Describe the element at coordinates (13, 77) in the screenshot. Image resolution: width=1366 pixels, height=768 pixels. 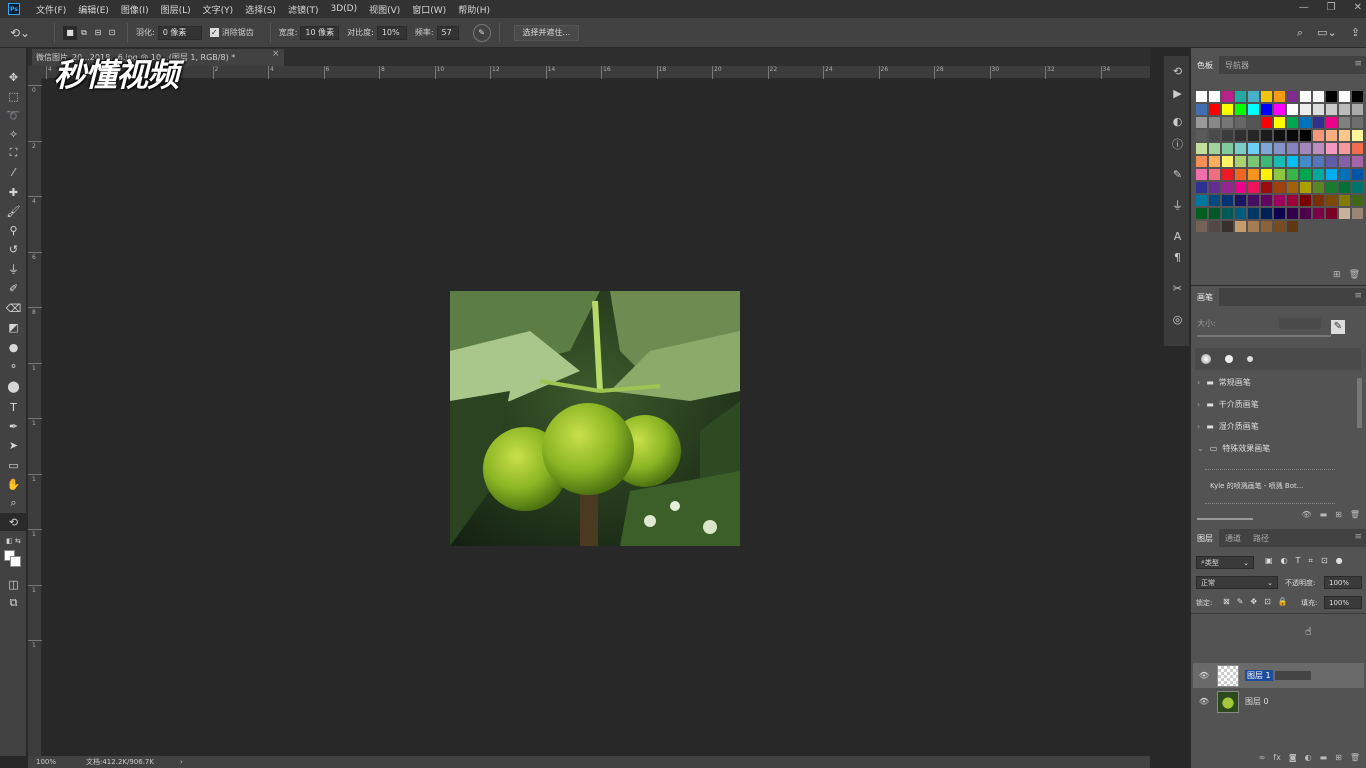
I see `move-tool-icon: ✥` at that location.